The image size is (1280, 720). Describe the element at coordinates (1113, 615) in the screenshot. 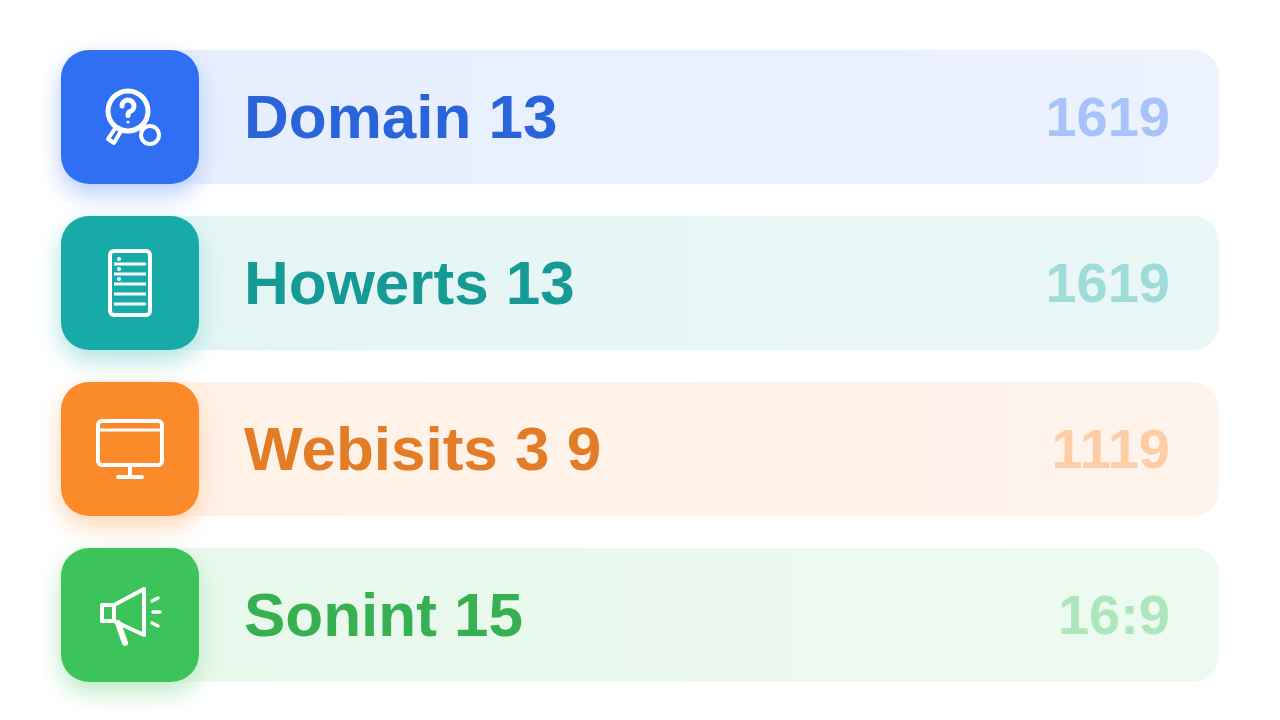

I see `category-count: 16:9` at that location.